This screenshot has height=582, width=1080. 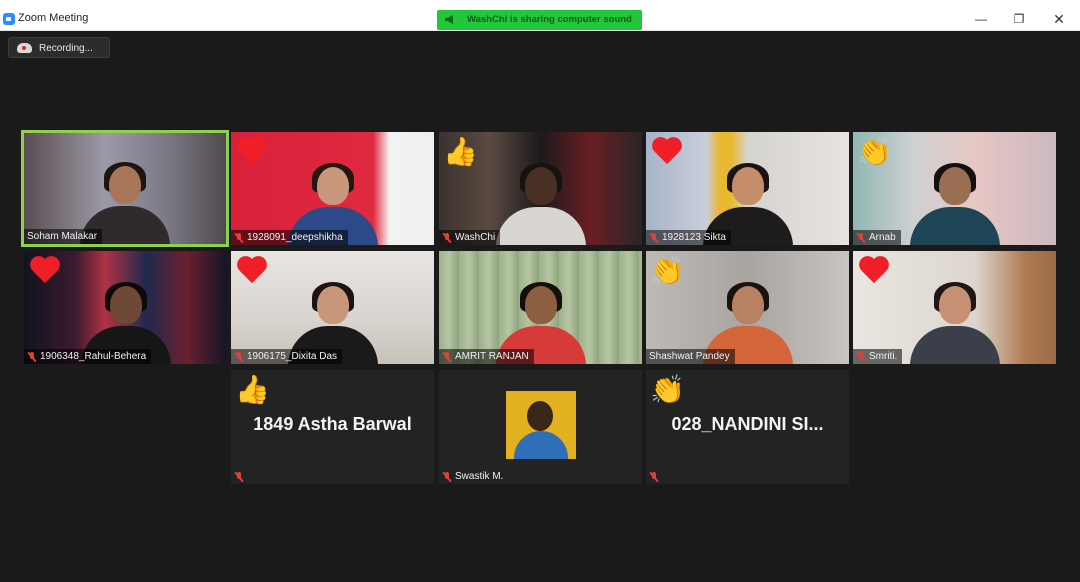 What do you see at coordinates (332, 424) in the screenshot?
I see `participant-display-name: 1849 Astha Barwal` at bounding box center [332, 424].